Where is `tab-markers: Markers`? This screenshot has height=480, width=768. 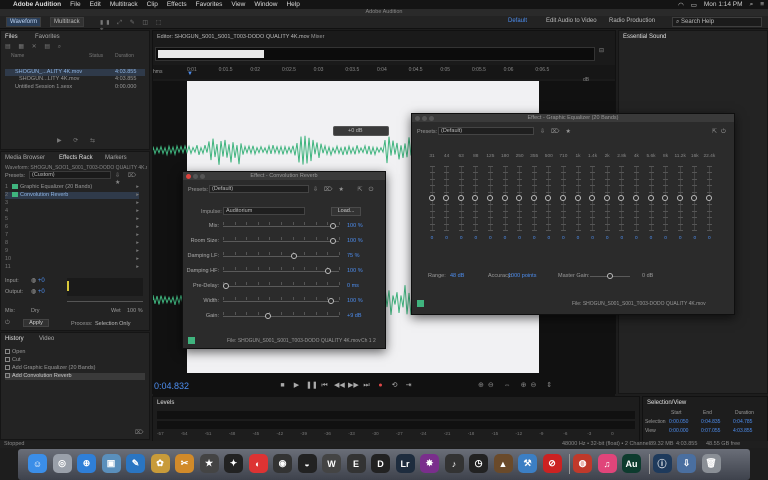 tab-markers: Markers is located at coordinates (116, 158).